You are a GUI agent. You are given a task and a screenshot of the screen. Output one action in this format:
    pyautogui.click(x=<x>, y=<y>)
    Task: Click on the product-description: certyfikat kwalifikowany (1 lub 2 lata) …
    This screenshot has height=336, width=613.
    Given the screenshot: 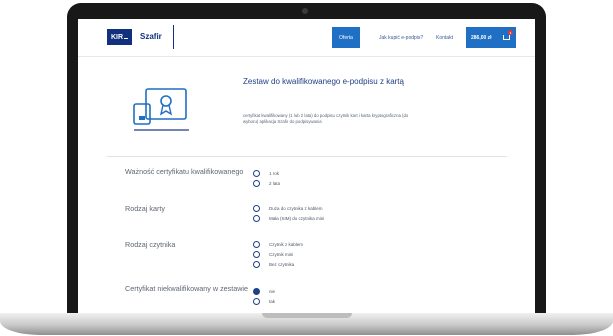 What is the action you would take?
    pyautogui.click(x=326, y=118)
    